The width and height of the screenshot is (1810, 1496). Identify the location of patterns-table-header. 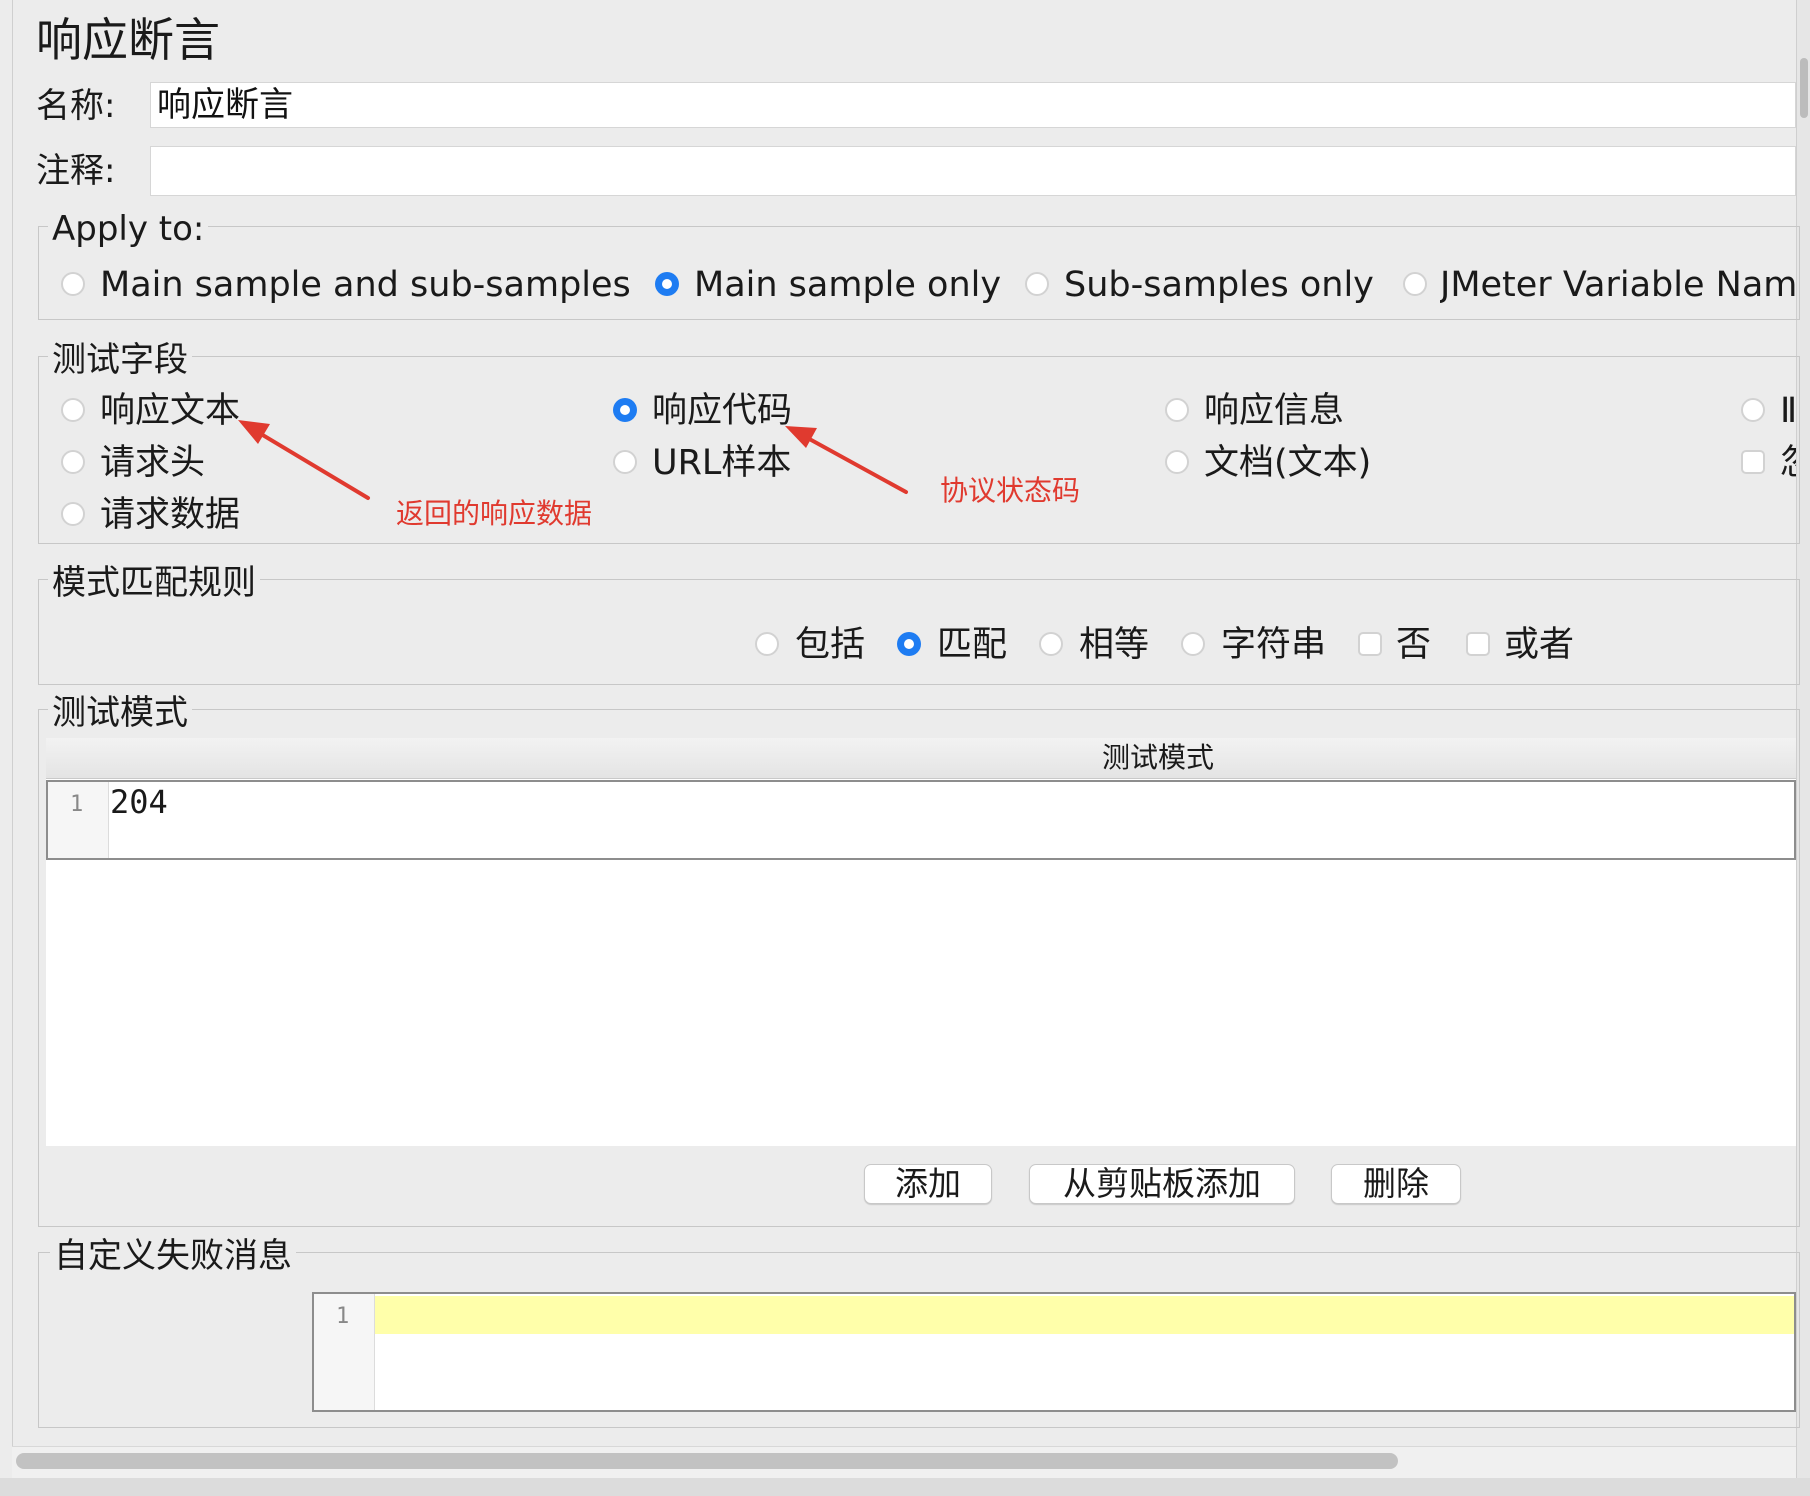
(921, 758).